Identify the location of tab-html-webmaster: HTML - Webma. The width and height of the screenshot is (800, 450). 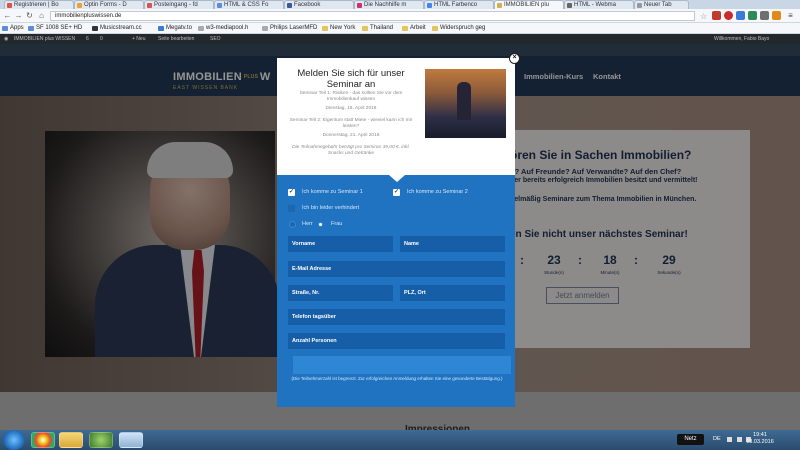
(599, 4).